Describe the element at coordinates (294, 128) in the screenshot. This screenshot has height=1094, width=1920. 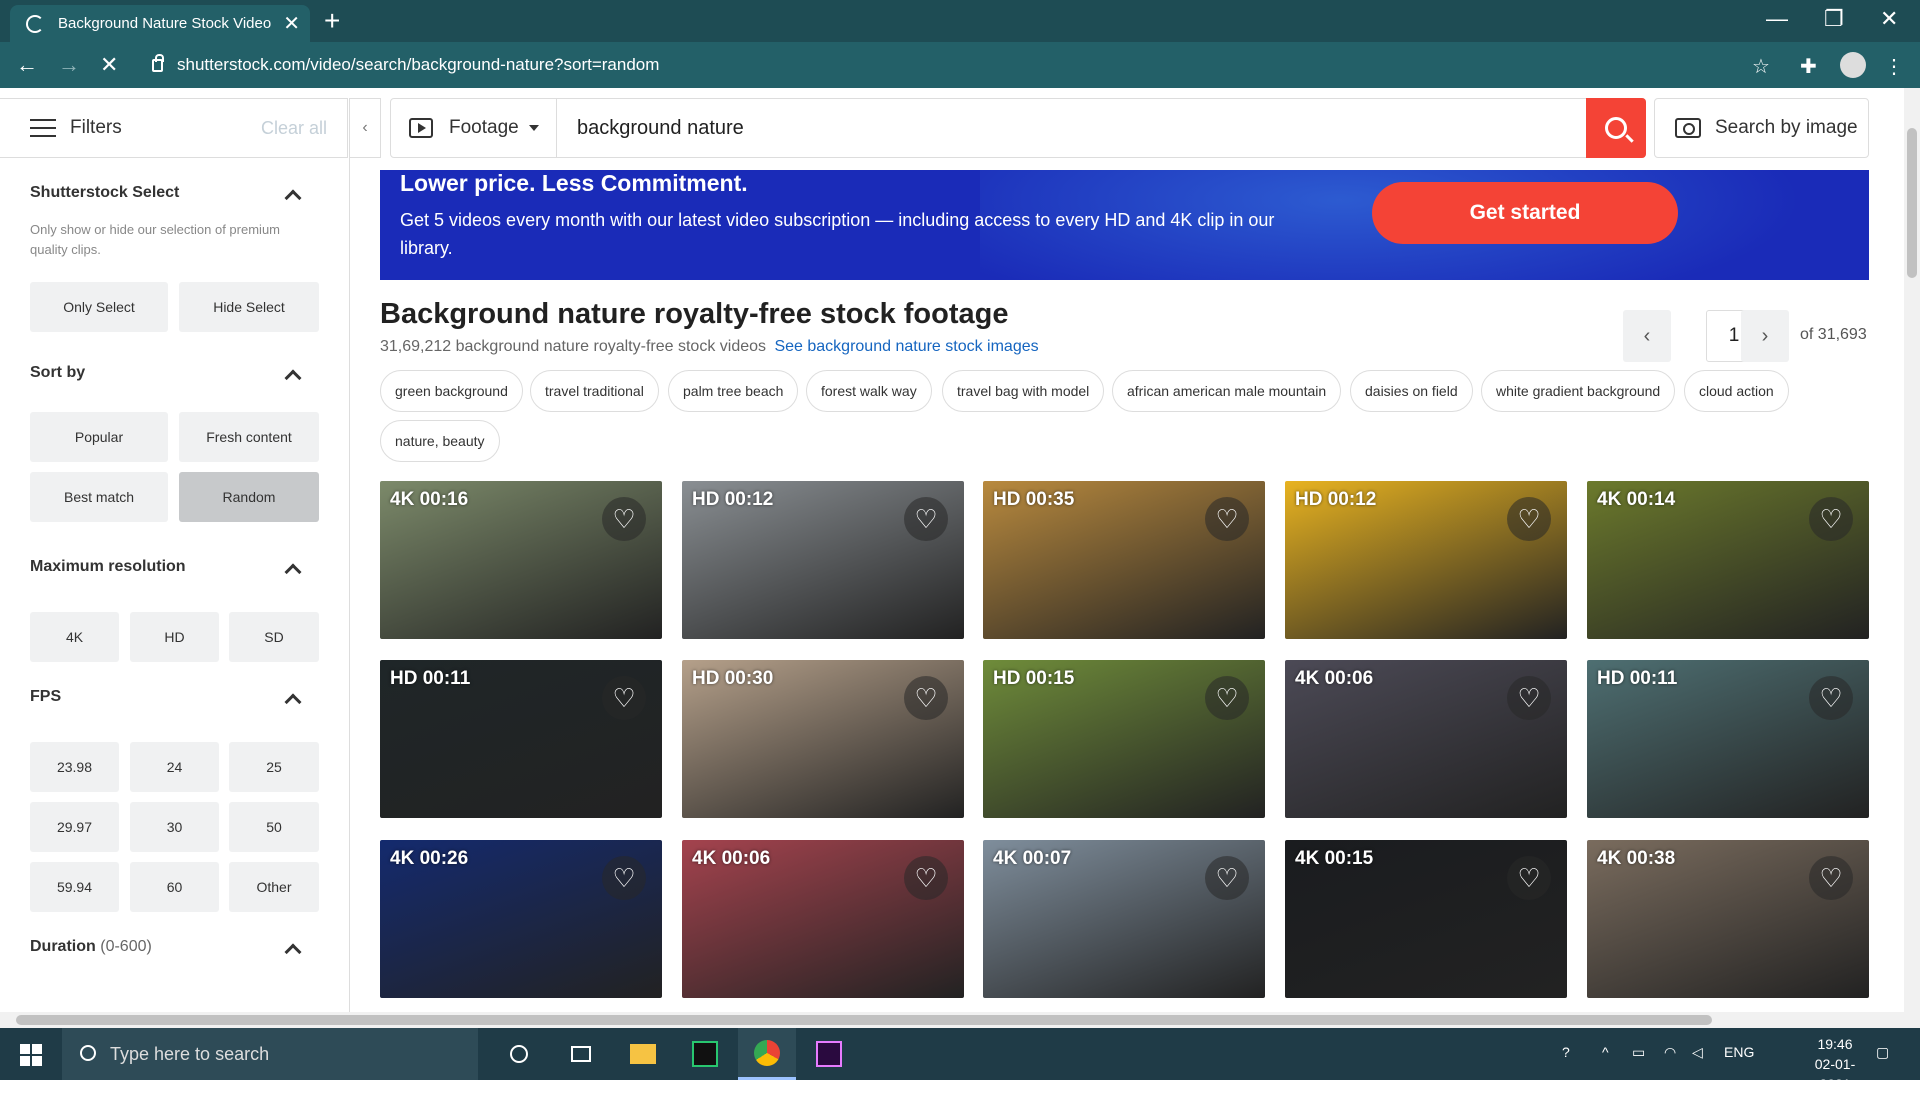
I see `clear-all-link: Clear all` at that location.